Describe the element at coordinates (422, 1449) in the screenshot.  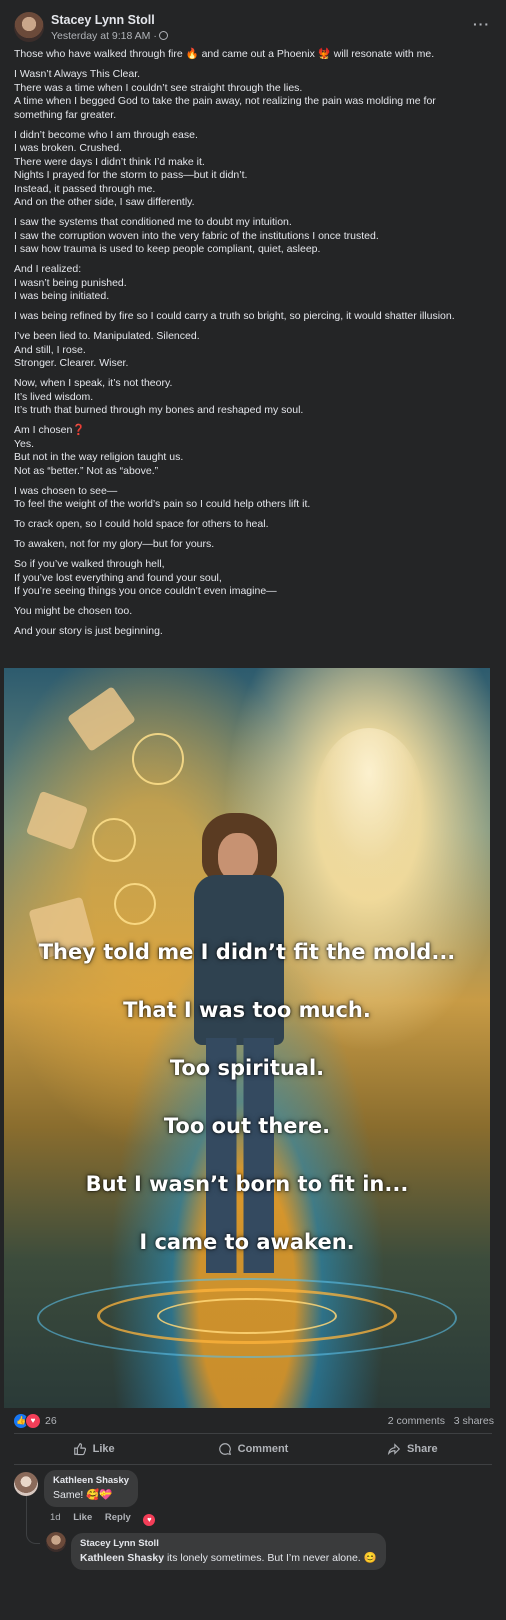
I see `share-label: Share` at that location.